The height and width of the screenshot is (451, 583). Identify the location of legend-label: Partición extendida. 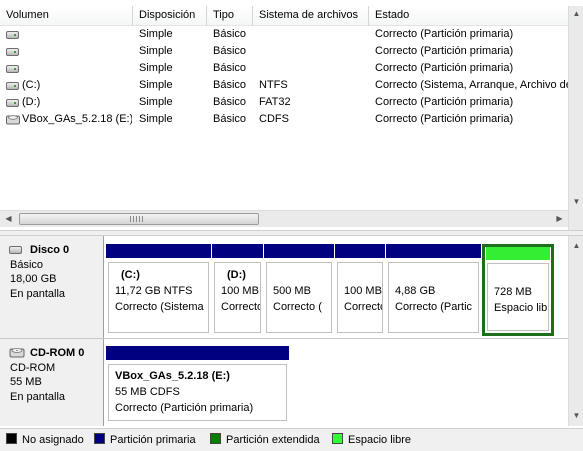
(273, 440).